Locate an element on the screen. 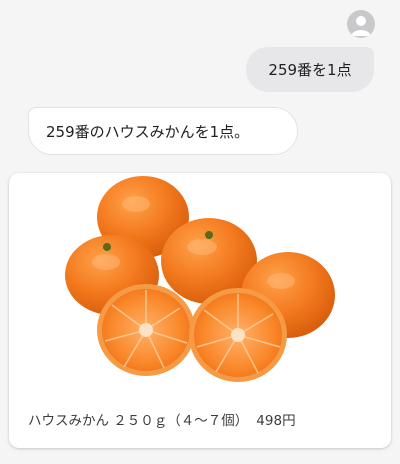 The height and width of the screenshot is (464, 400). user-message-text: 259番を1点 is located at coordinates (310, 70).